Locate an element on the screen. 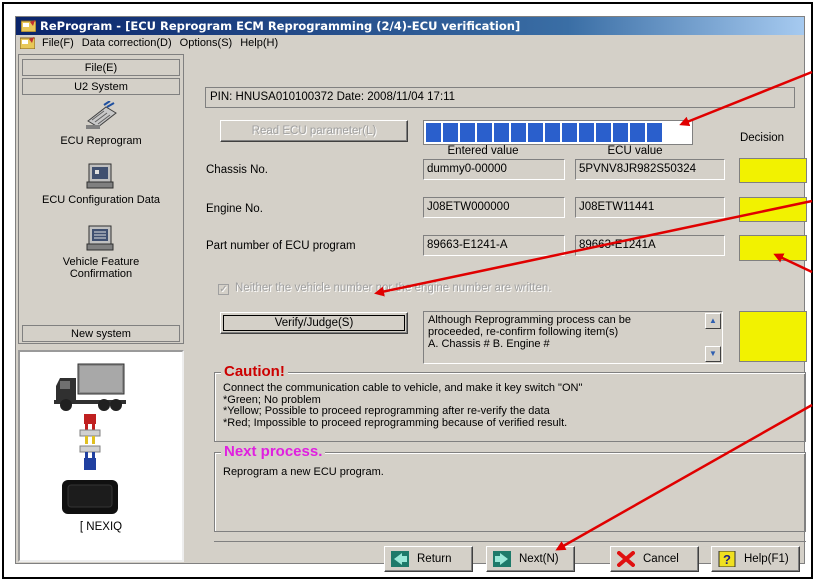 The height and width of the screenshot is (583, 817). sidebar-item-vehicle-feature: Vehicle Feature Confirmation is located at coordinates (101, 251).